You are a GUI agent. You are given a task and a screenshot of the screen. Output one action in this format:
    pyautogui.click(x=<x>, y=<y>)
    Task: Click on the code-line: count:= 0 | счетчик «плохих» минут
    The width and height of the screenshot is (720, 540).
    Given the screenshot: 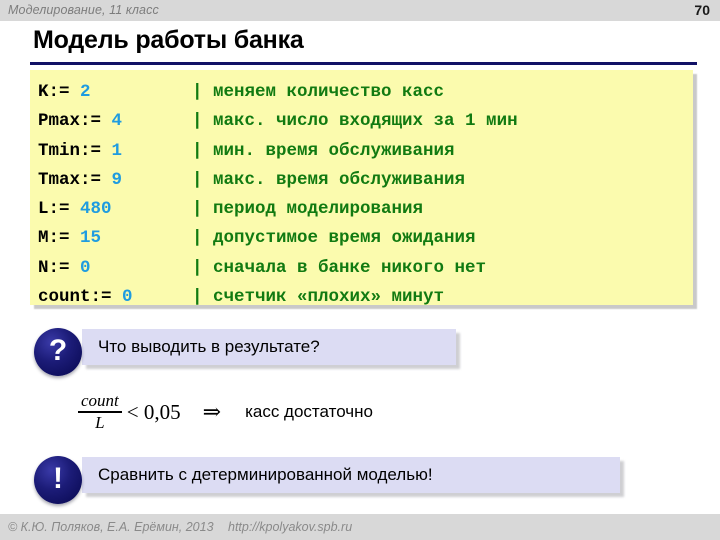 What is the action you would take?
    pyautogui.click(x=363, y=297)
    